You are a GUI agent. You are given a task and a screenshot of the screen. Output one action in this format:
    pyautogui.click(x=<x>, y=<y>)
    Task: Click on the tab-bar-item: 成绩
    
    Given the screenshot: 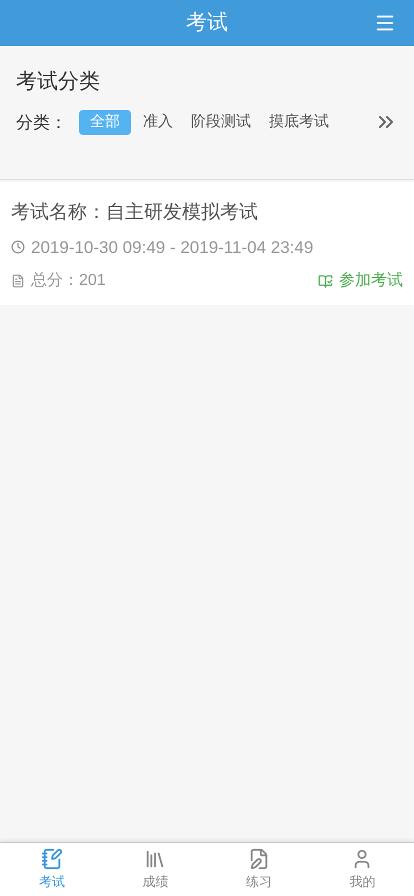 What is the action you would take?
    pyautogui.click(x=155, y=869)
    